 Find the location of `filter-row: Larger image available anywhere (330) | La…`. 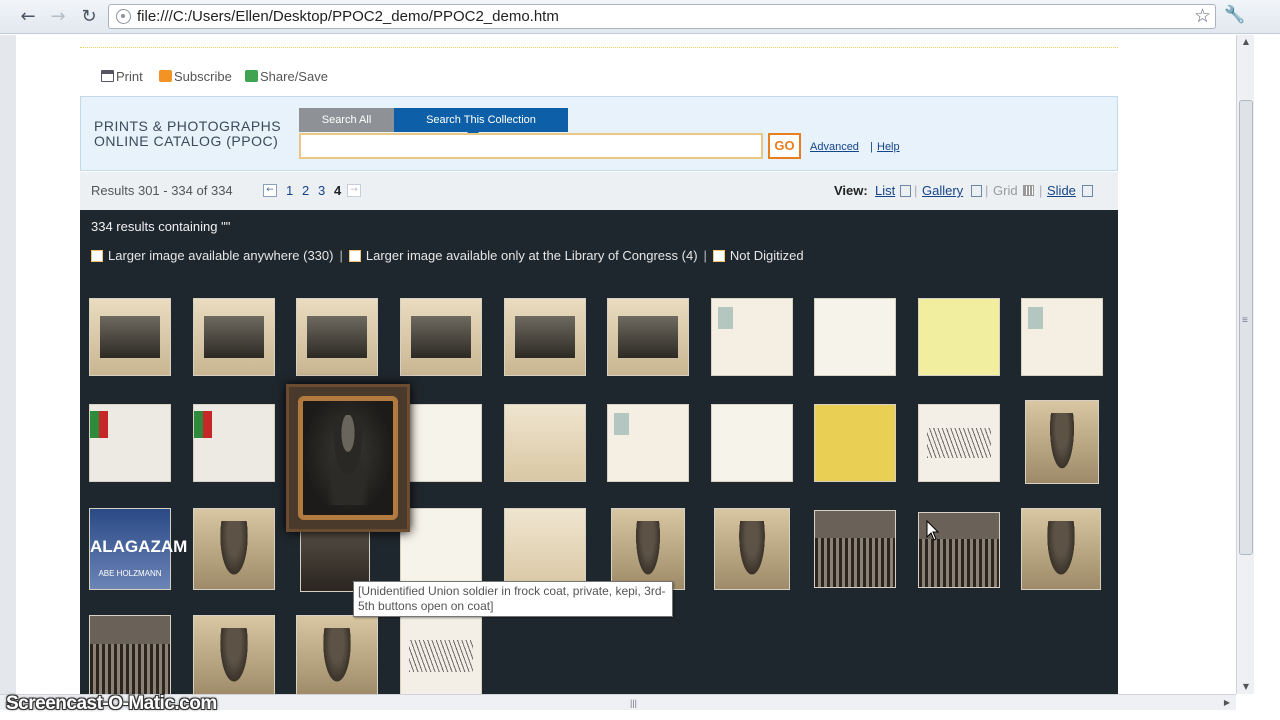

filter-row: Larger image available anywhere (330) | La… is located at coordinates (447, 255).